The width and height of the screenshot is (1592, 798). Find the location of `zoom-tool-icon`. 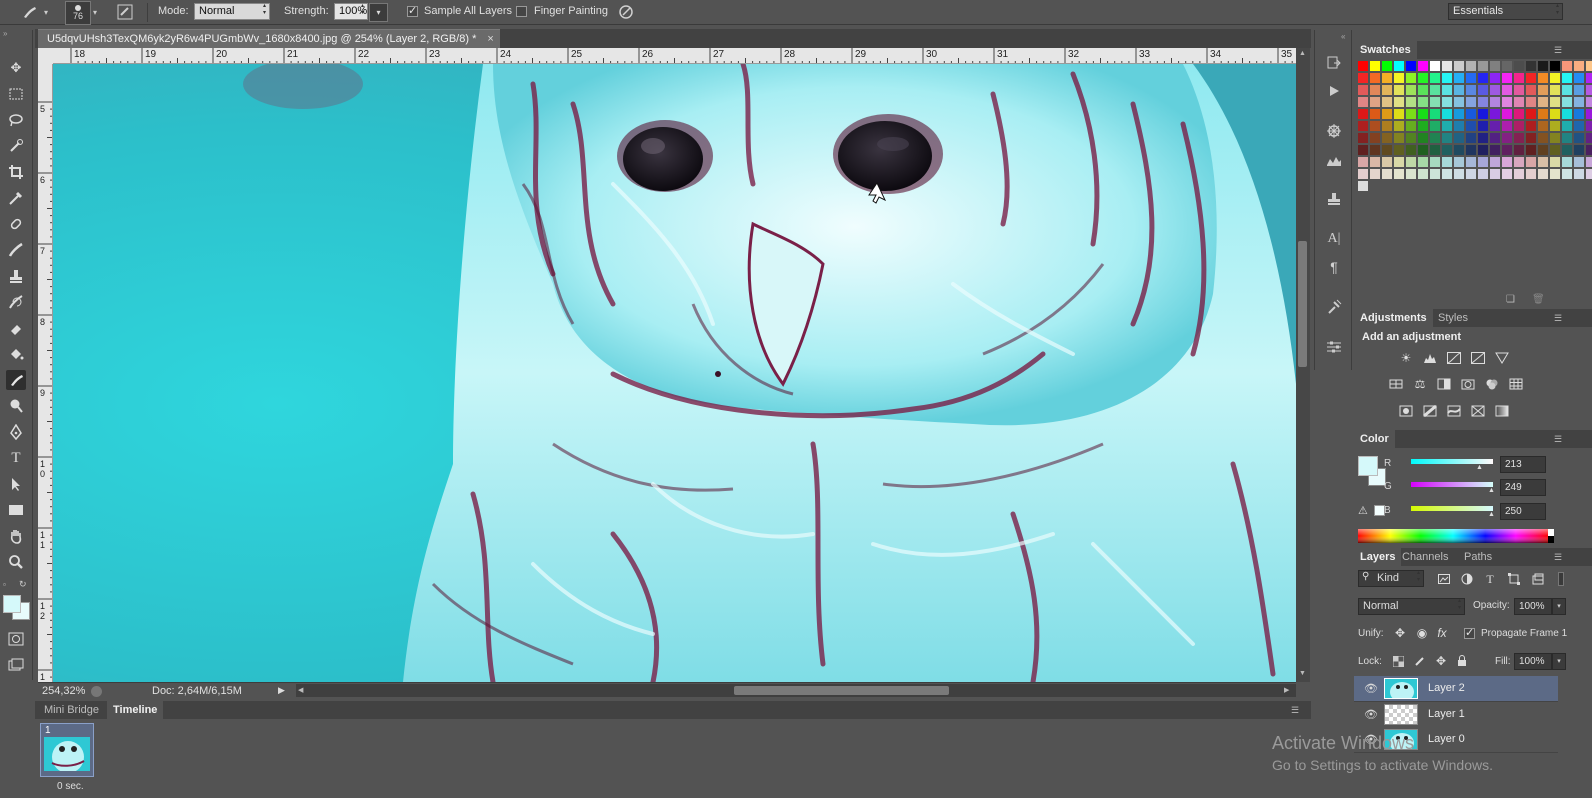

zoom-tool-icon is located at coordinates (16, 562).